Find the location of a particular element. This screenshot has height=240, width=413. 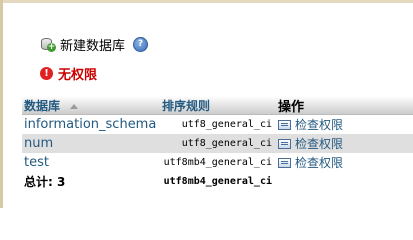

table-row: information_schema utf8_general_ci 检查权限 is located at coordinates (217, 124).